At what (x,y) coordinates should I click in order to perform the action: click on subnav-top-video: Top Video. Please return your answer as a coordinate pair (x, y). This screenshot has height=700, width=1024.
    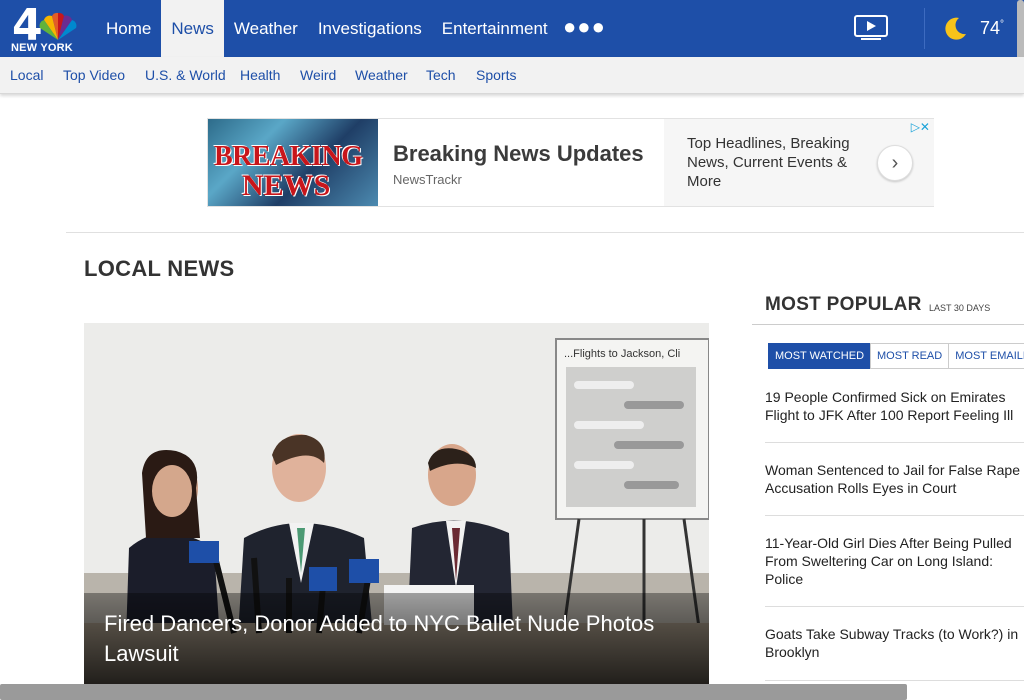
    Looking at the image, I should click on (94, 75).